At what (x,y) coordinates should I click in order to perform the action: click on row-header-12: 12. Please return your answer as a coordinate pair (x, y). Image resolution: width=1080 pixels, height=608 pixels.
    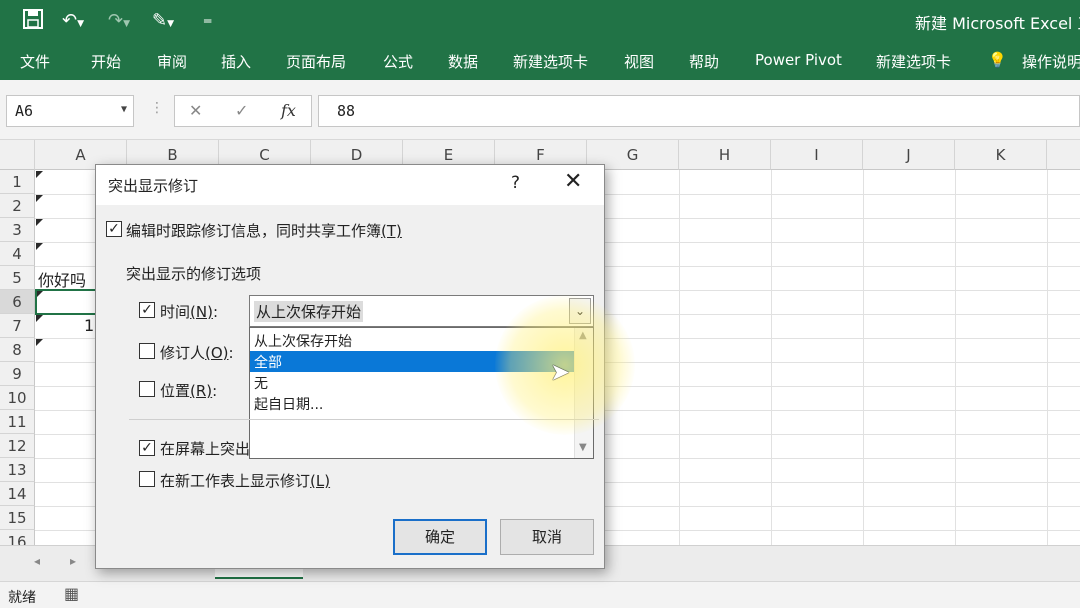
    Looking at the image, I should click on (17, 446).